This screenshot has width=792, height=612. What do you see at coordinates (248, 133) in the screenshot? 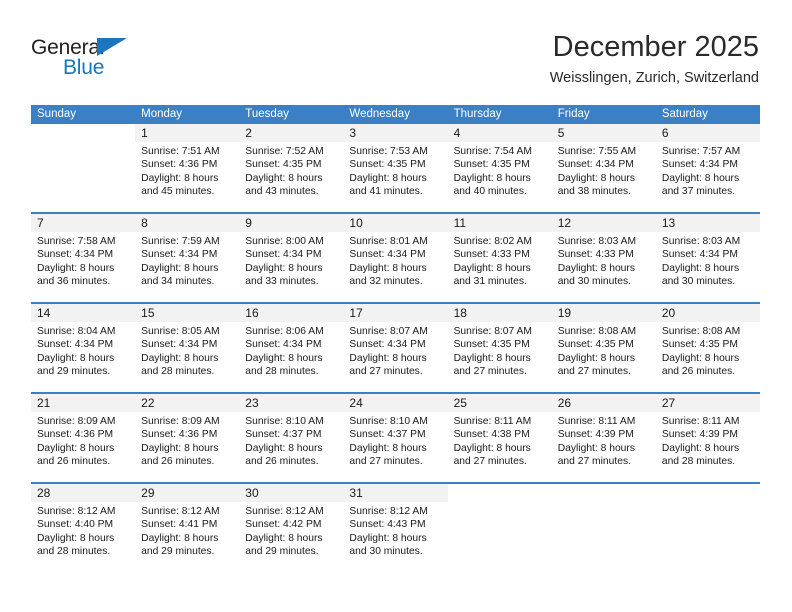
I see `day-number: 2` at bounding box center [248, 133].